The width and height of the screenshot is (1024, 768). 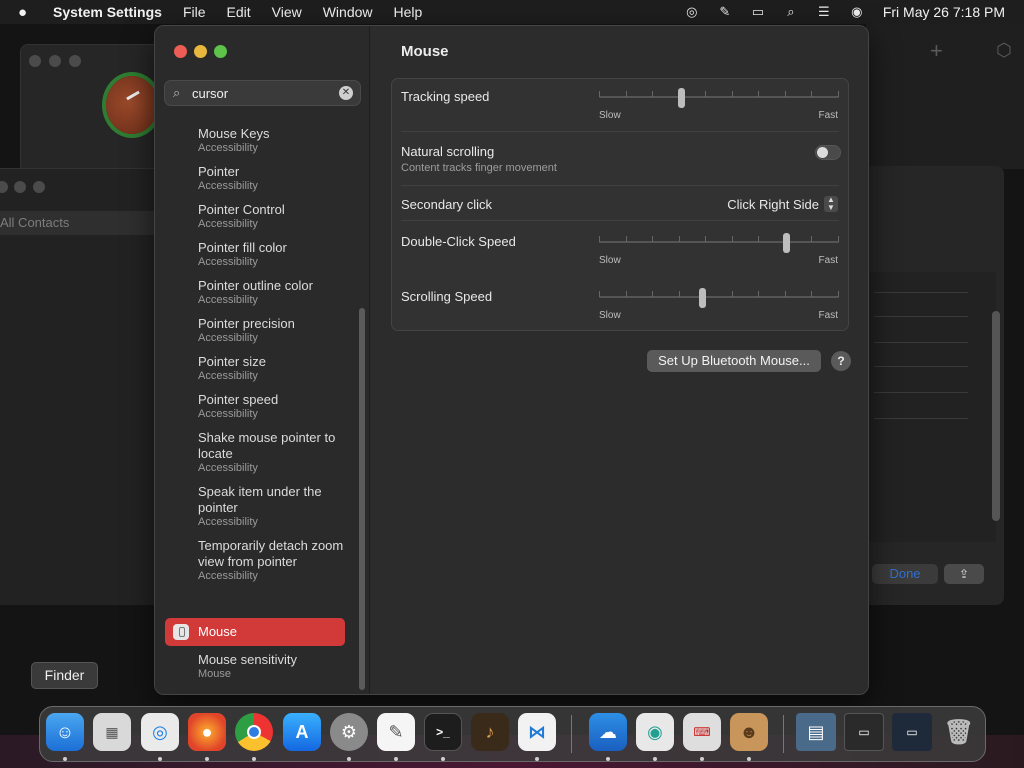 What do you see at coordinates (160, 732) in the screenshot?
I see `safari-icon: ◎` at bounding box center [160, 732].